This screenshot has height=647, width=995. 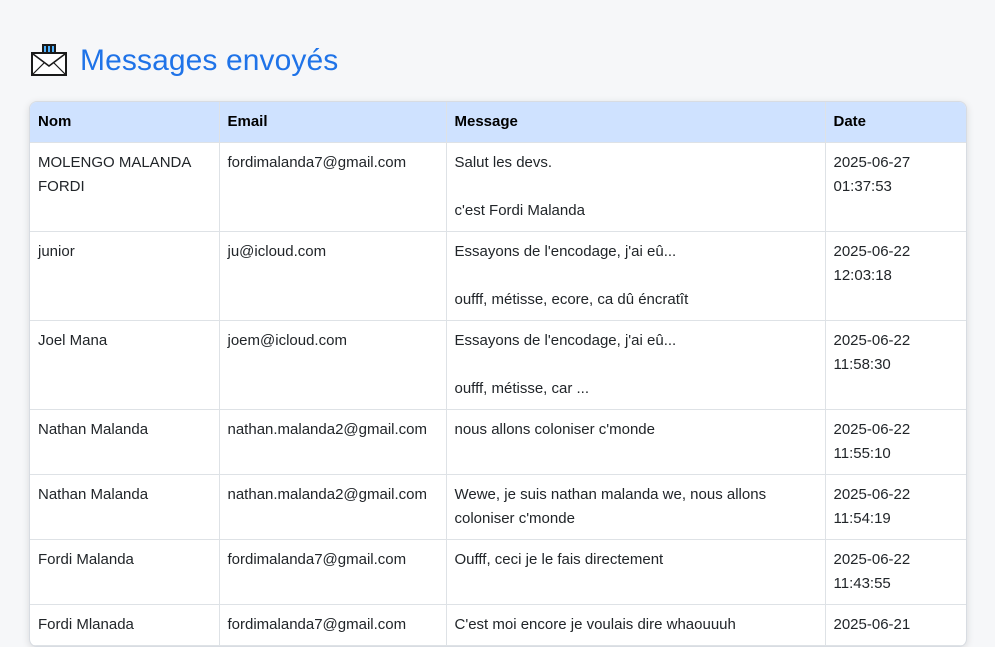 I want to click on cell-email: joem@icloud.com, so click(x=333, y=365).